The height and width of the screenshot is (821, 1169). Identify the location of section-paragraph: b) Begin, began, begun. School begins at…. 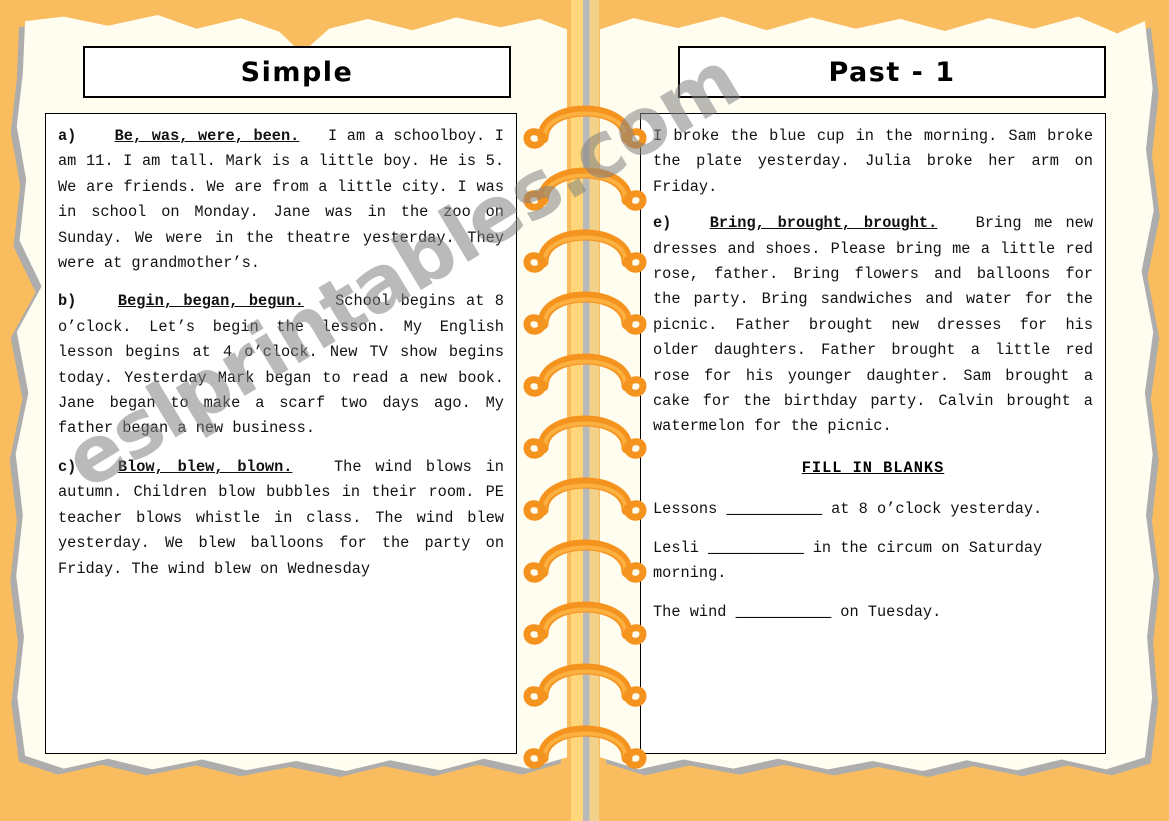
(281, 365).